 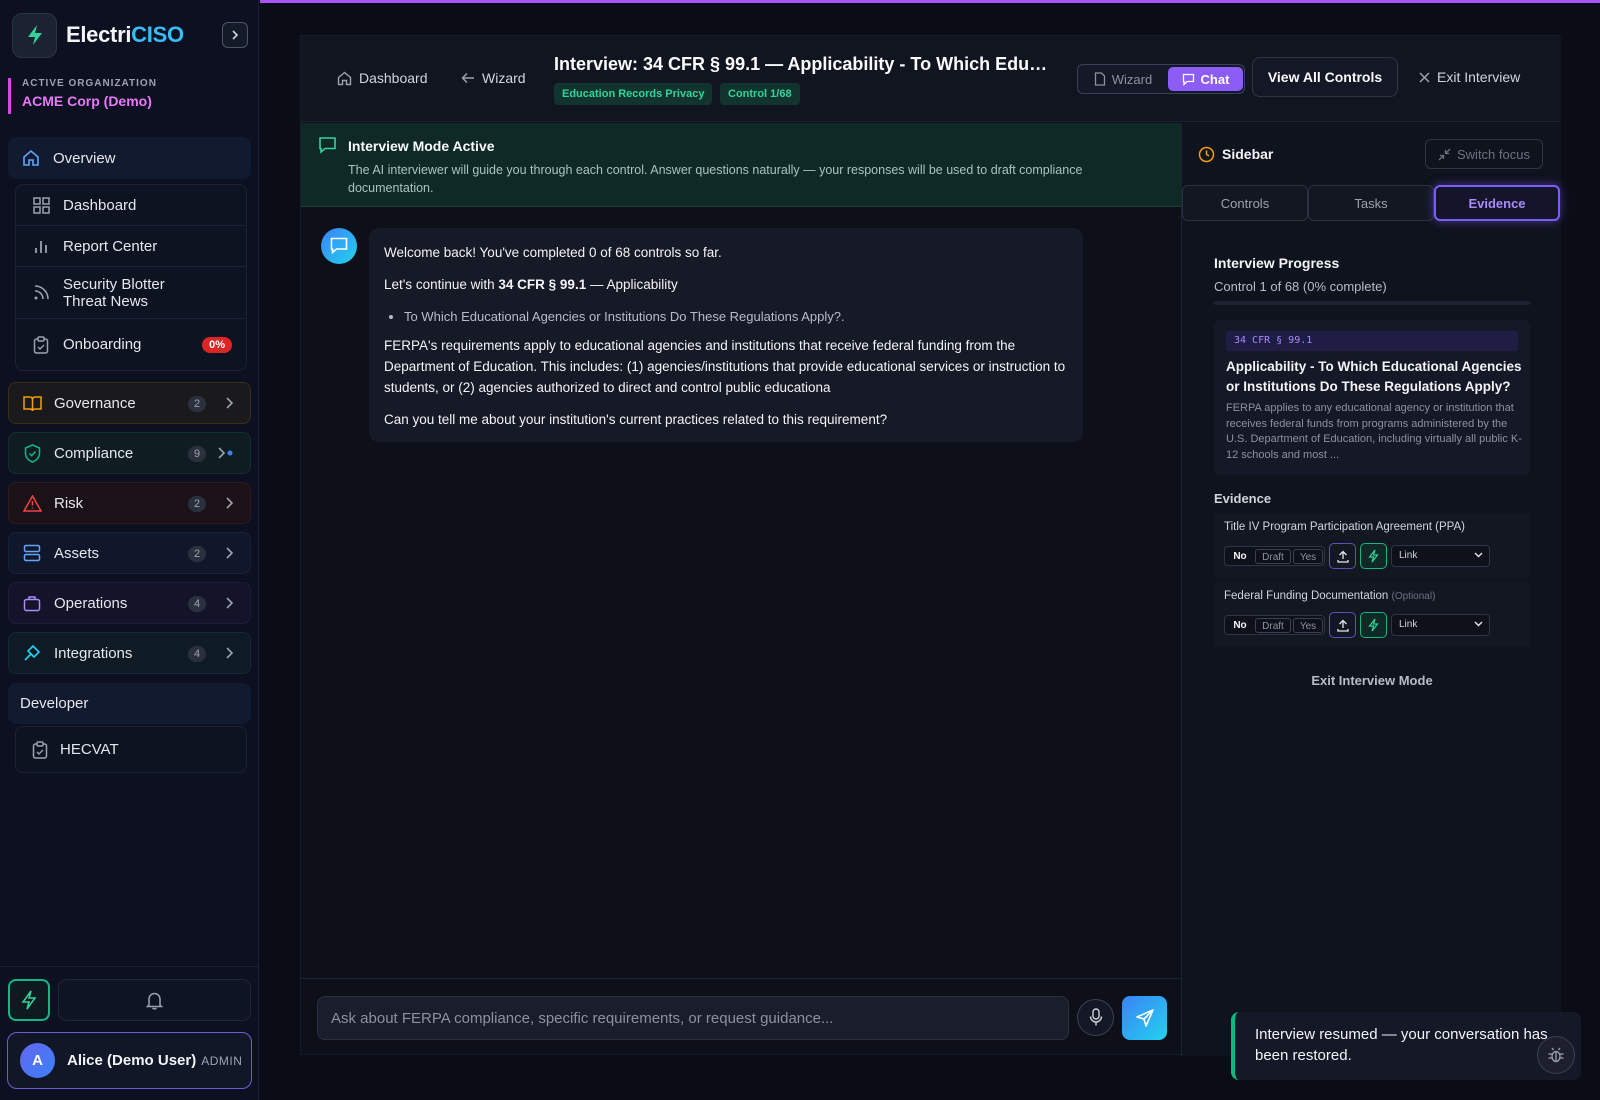 I want to click on user-name: Alice (Demo User), so click(x=132, y=1060).